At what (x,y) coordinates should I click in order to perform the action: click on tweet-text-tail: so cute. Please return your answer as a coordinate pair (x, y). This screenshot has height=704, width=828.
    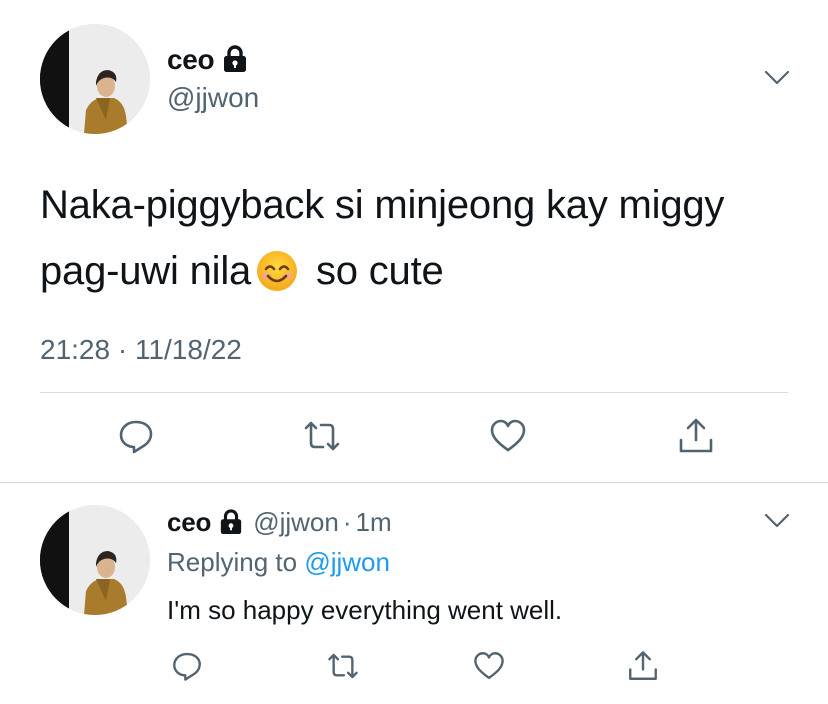
    Looking at the image, I should click on (374, 271).